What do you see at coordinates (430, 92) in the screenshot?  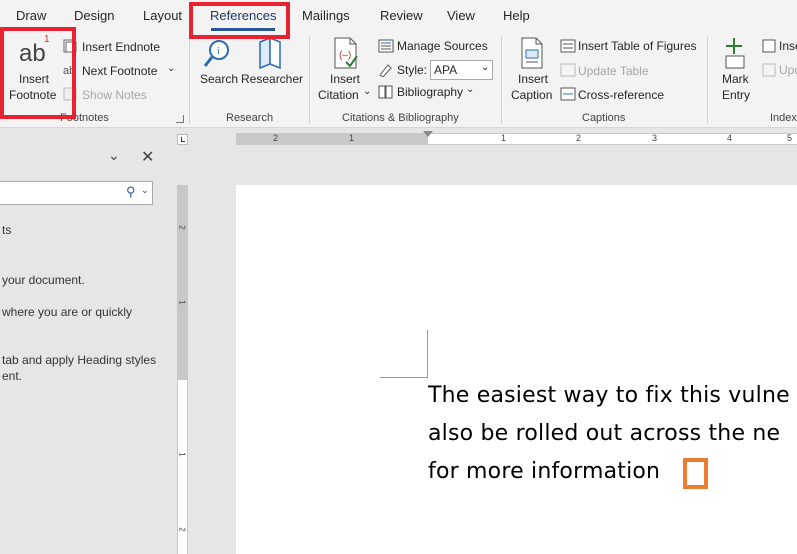 I see `bibliography-label: Bibliography` at bounding box center [430, 92].